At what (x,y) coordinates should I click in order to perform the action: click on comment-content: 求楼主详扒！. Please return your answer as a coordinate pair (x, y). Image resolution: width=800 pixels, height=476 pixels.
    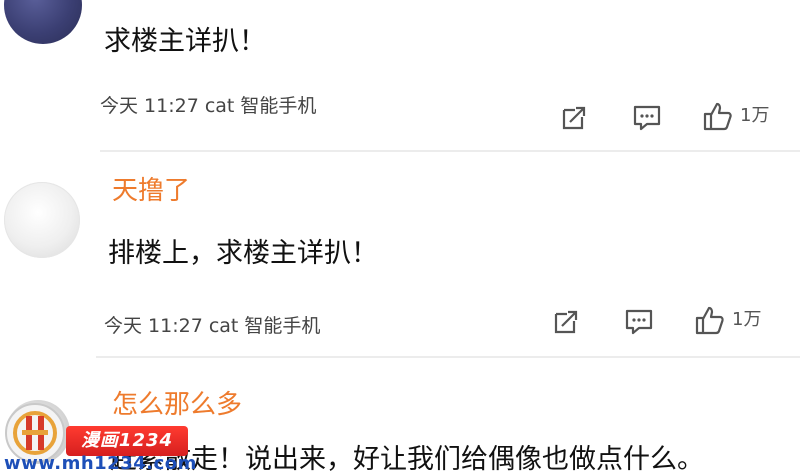
    Looking at the image, I should click on (185, 41).